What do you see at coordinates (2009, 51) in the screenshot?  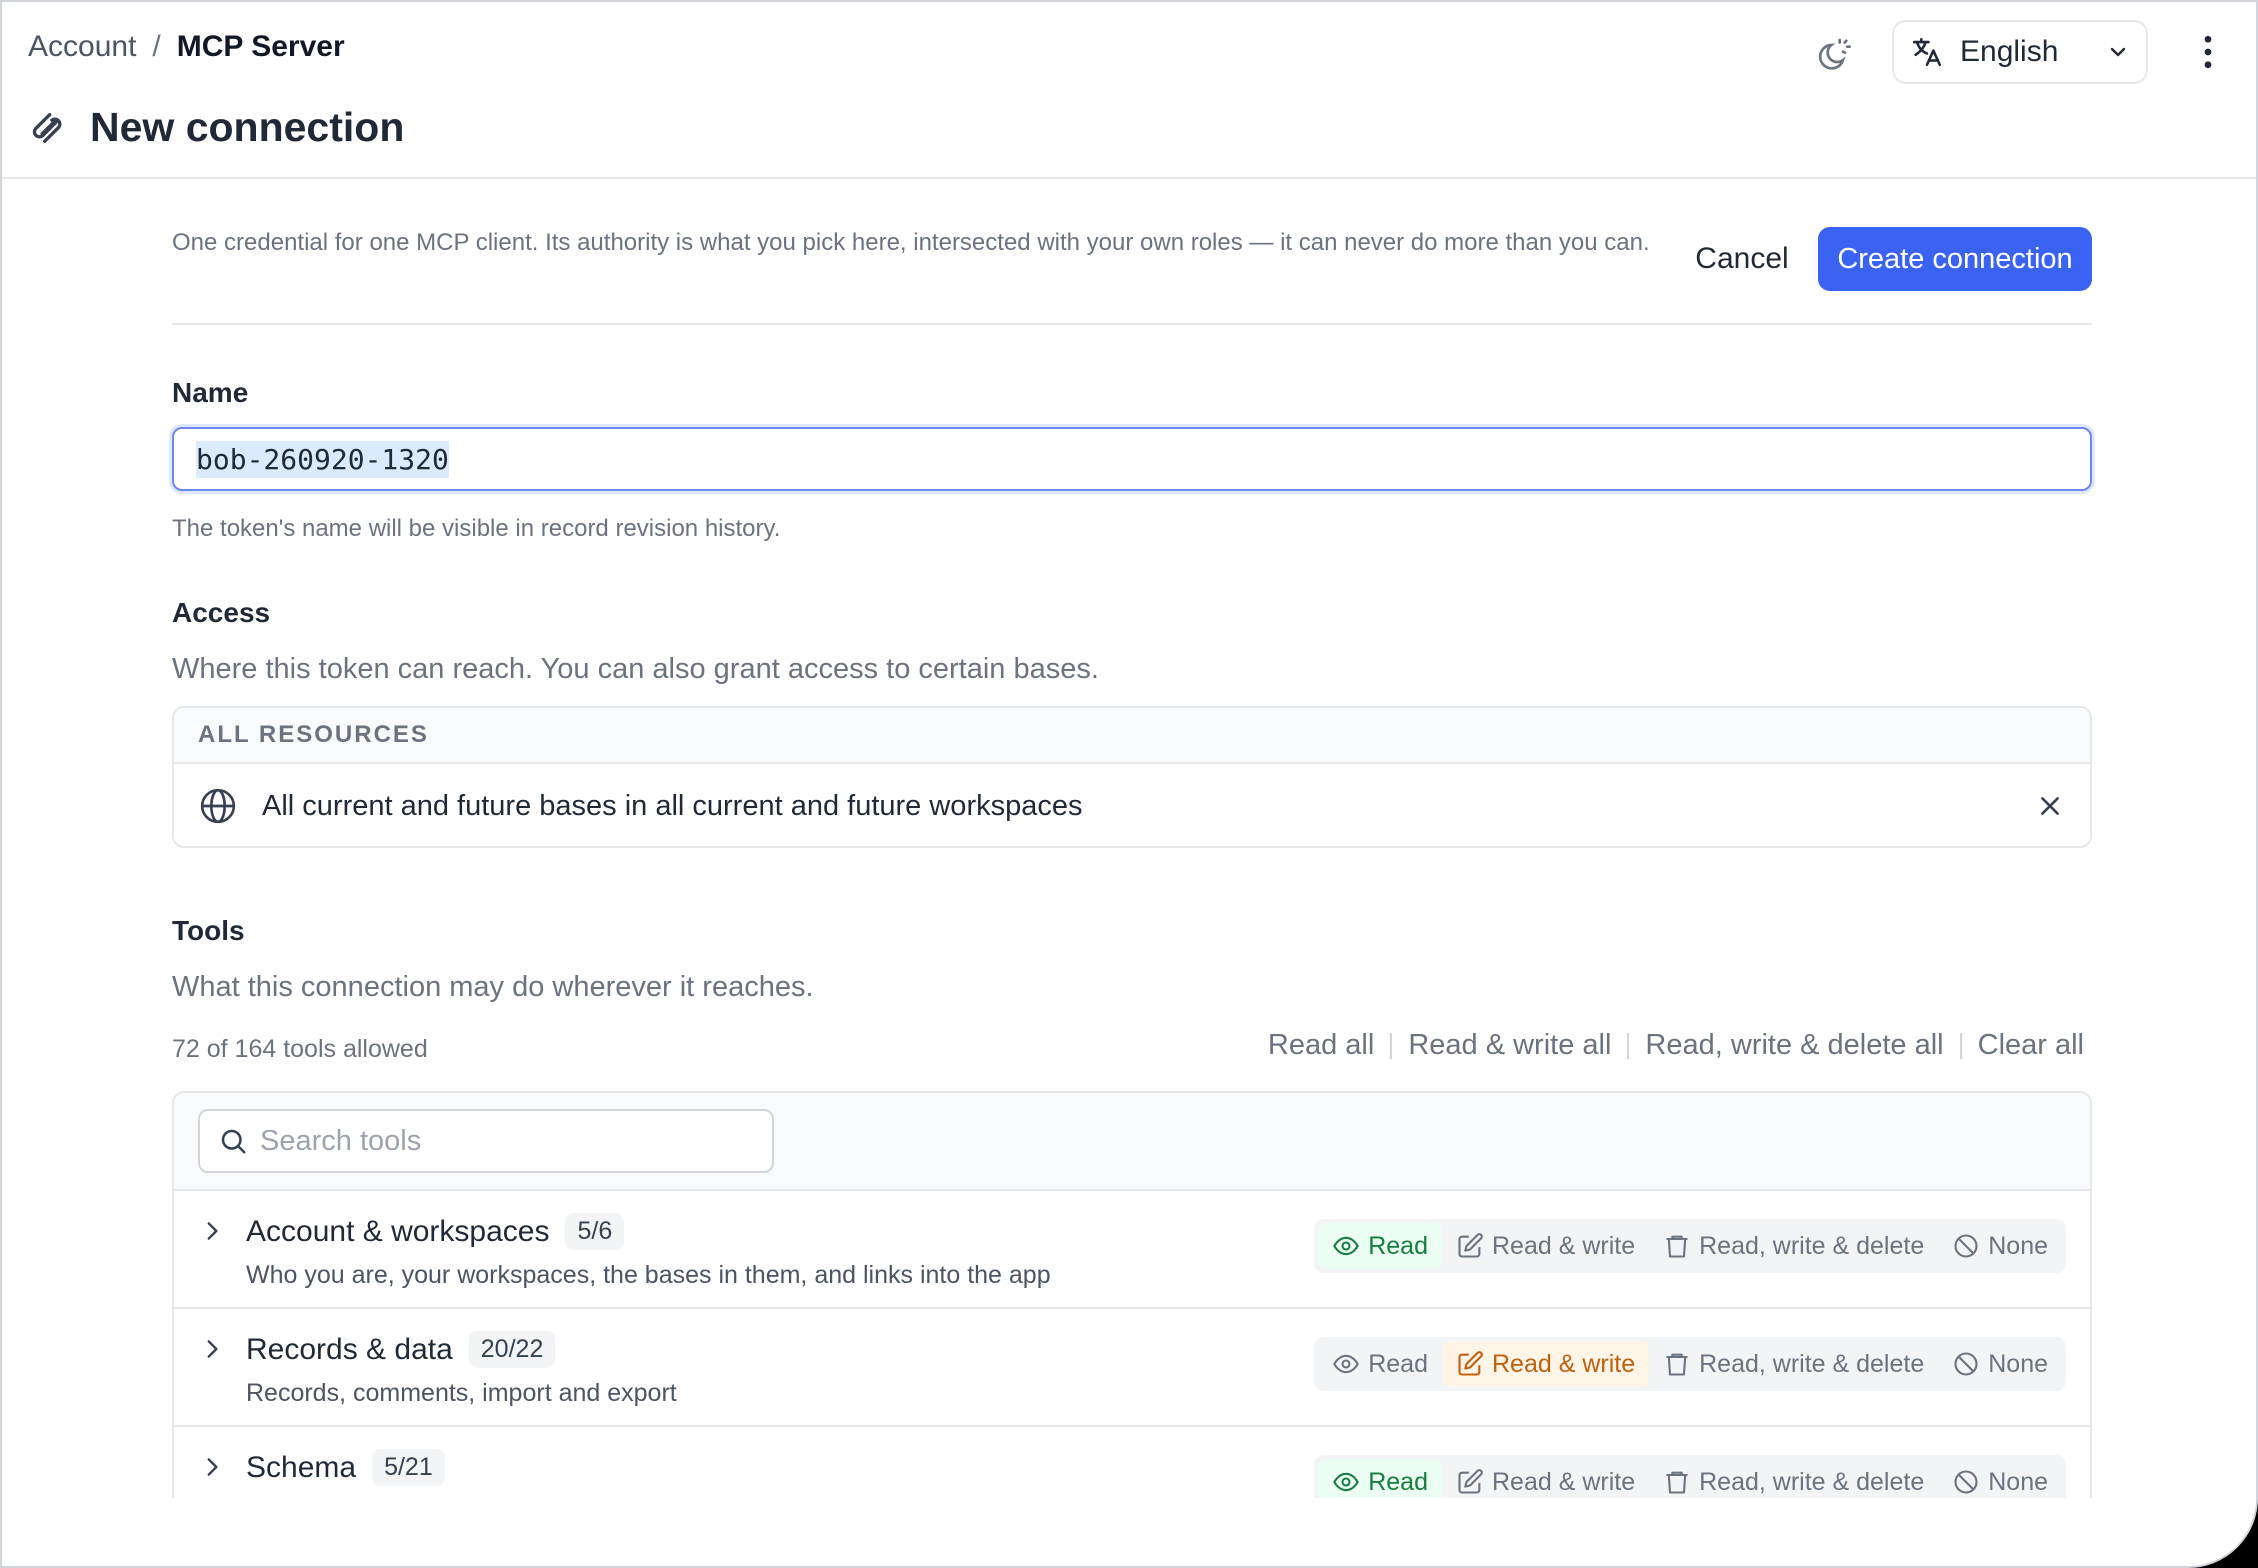 I see `language-label: English` at bounding box center [2009, 51].